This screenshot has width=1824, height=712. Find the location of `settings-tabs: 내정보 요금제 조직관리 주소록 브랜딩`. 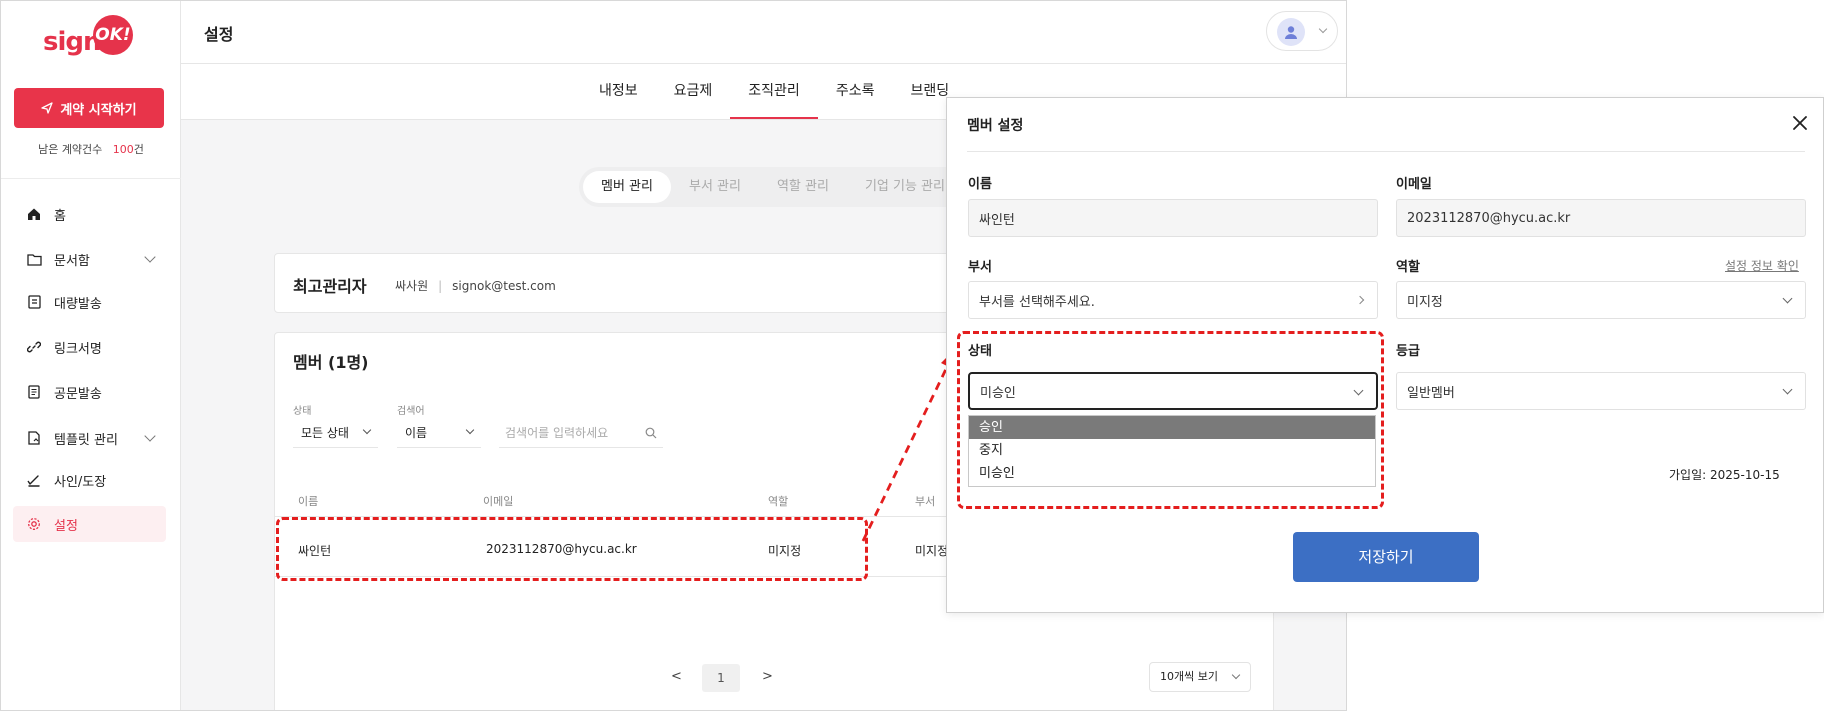

settings-tabs: 내정보 요금제 조직관리 주소록 브랜딩 is located at coordinates (774, 91).